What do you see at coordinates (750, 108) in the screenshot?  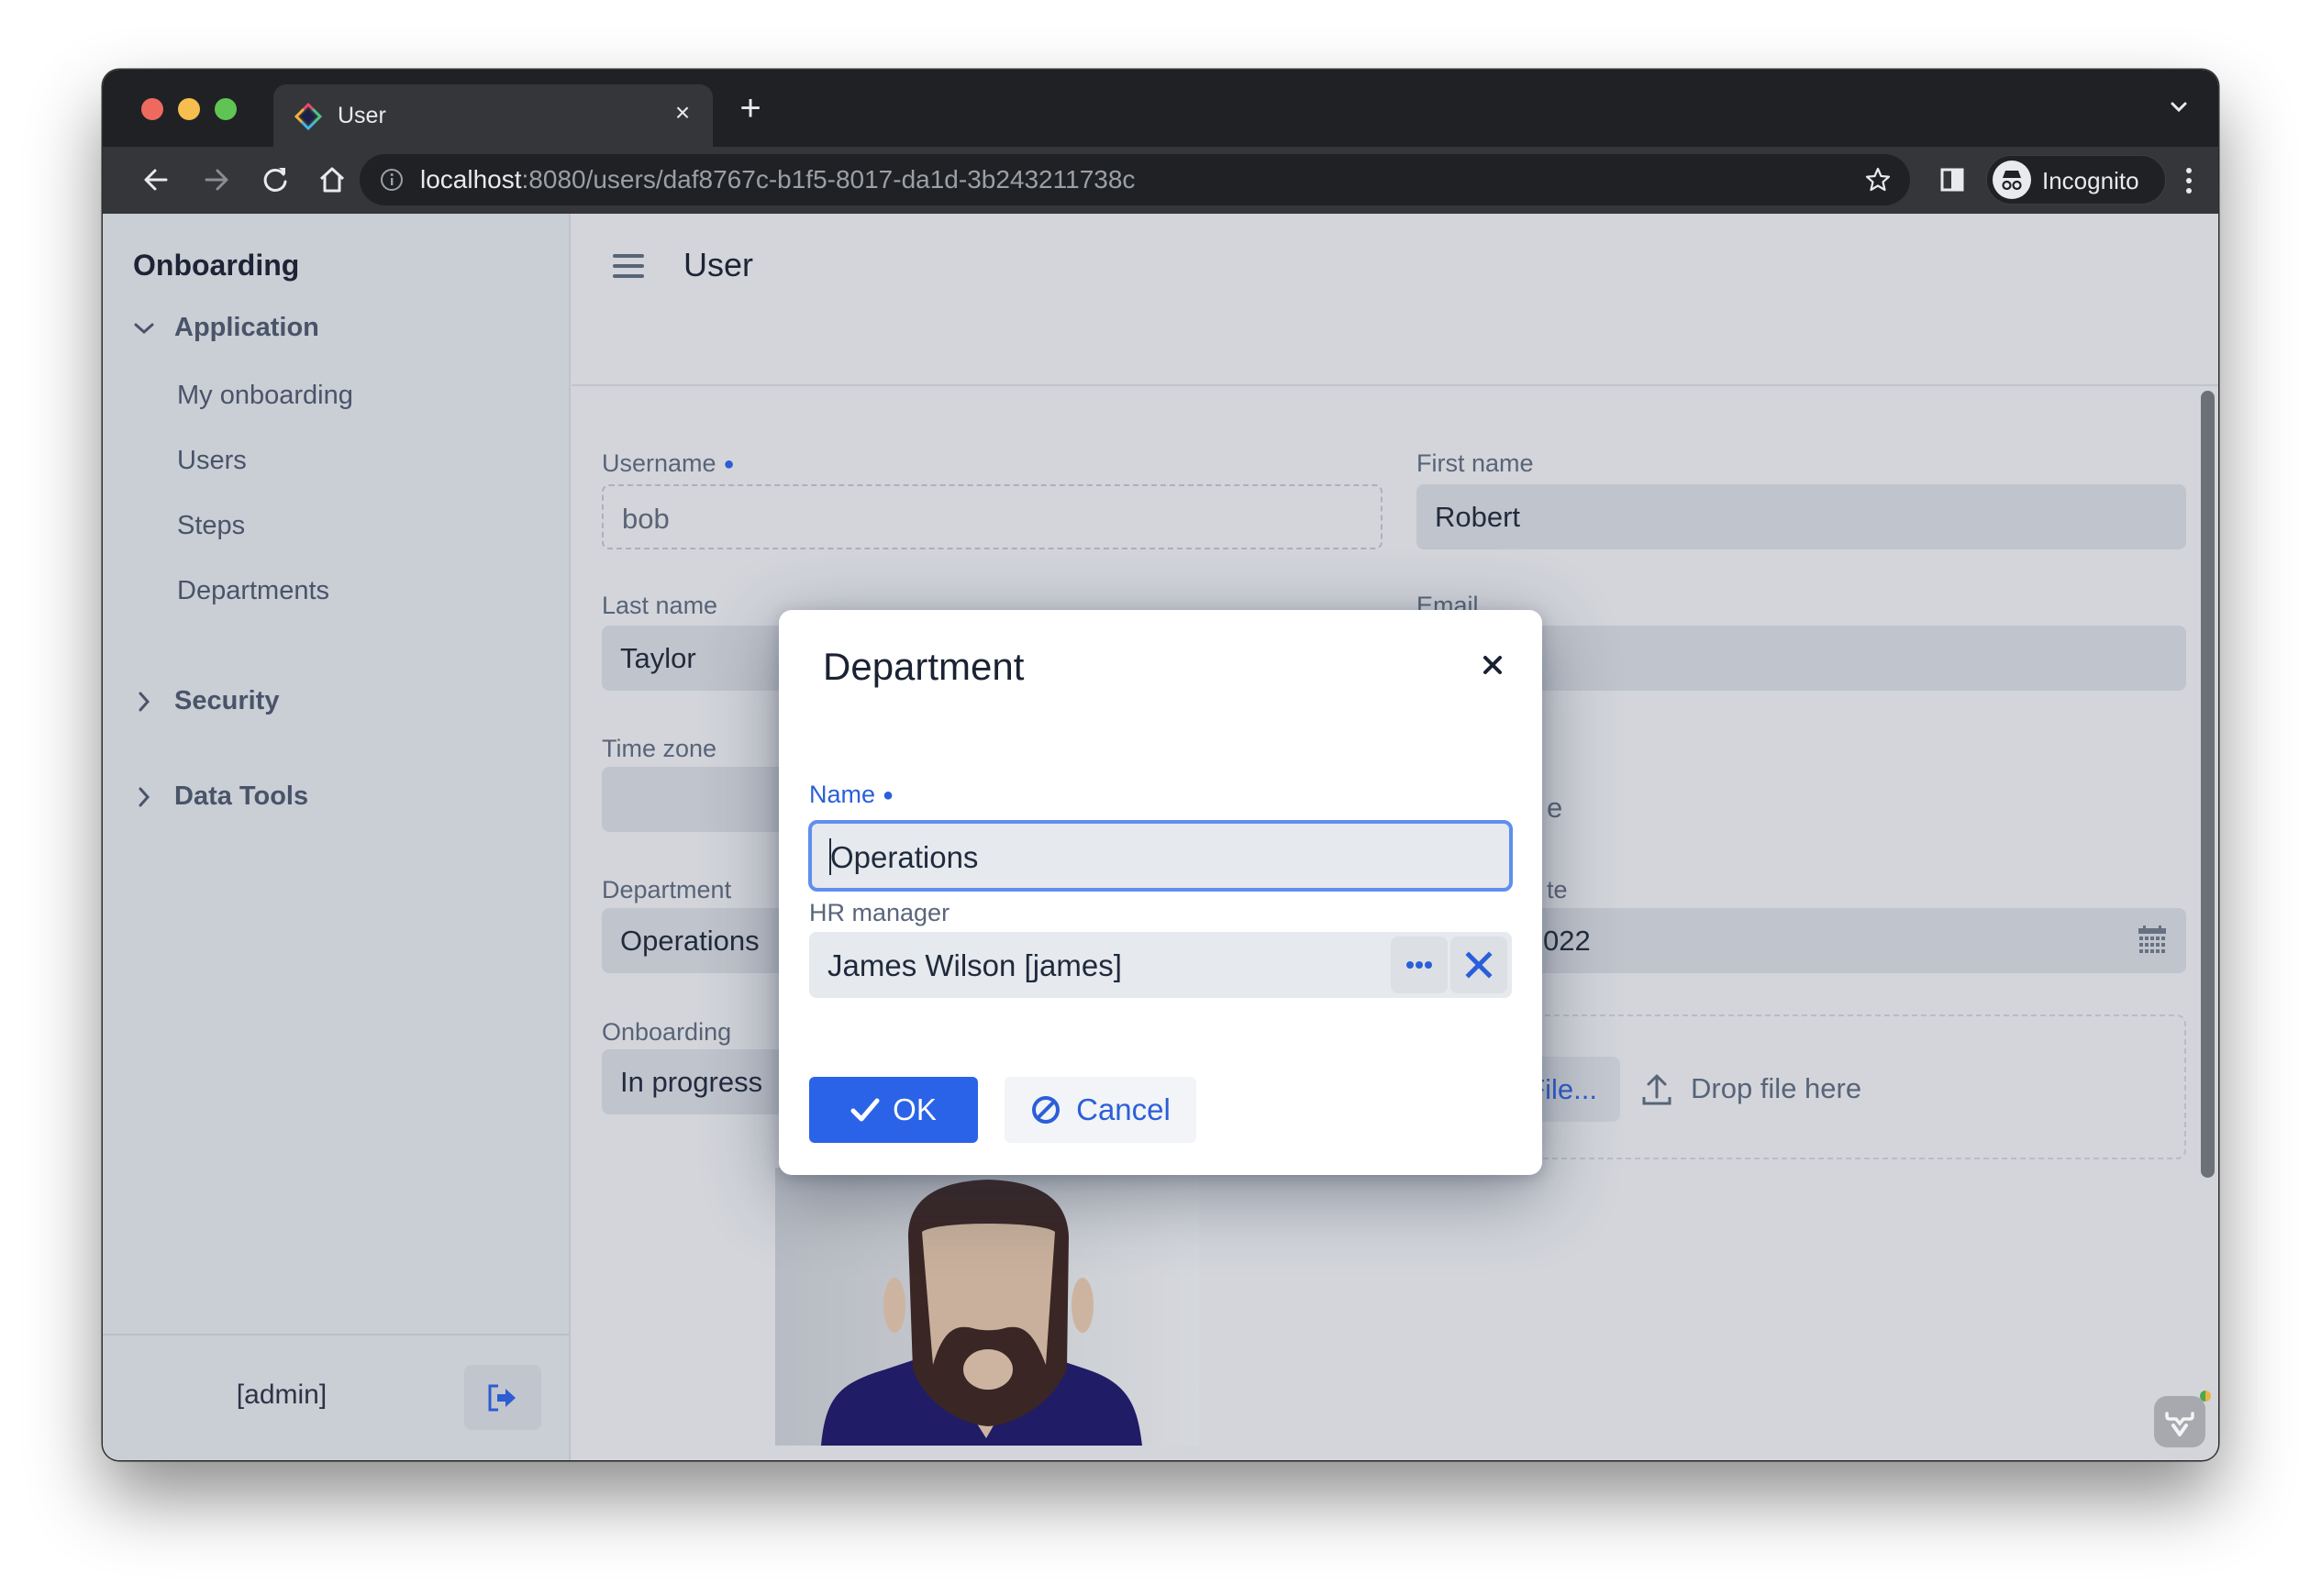 I see `new-tab-button: +` at bounding box center [750, 108].